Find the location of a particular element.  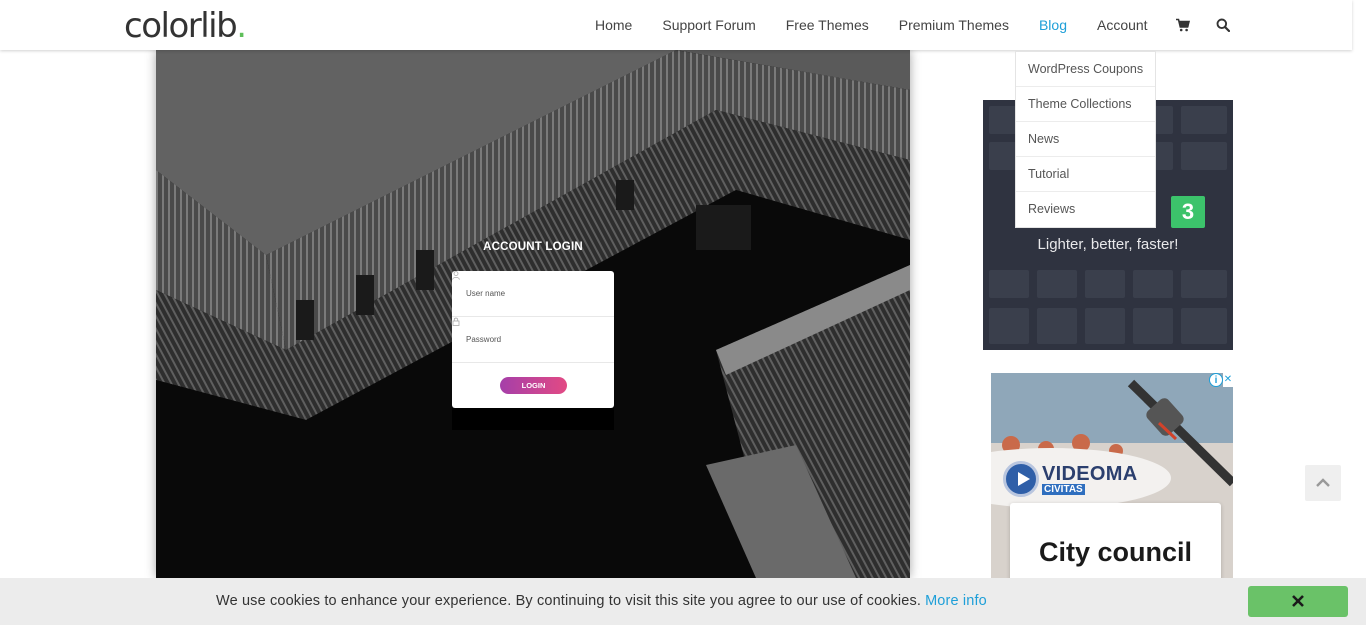

nav-home: Home is located at coordinates (613, 25).